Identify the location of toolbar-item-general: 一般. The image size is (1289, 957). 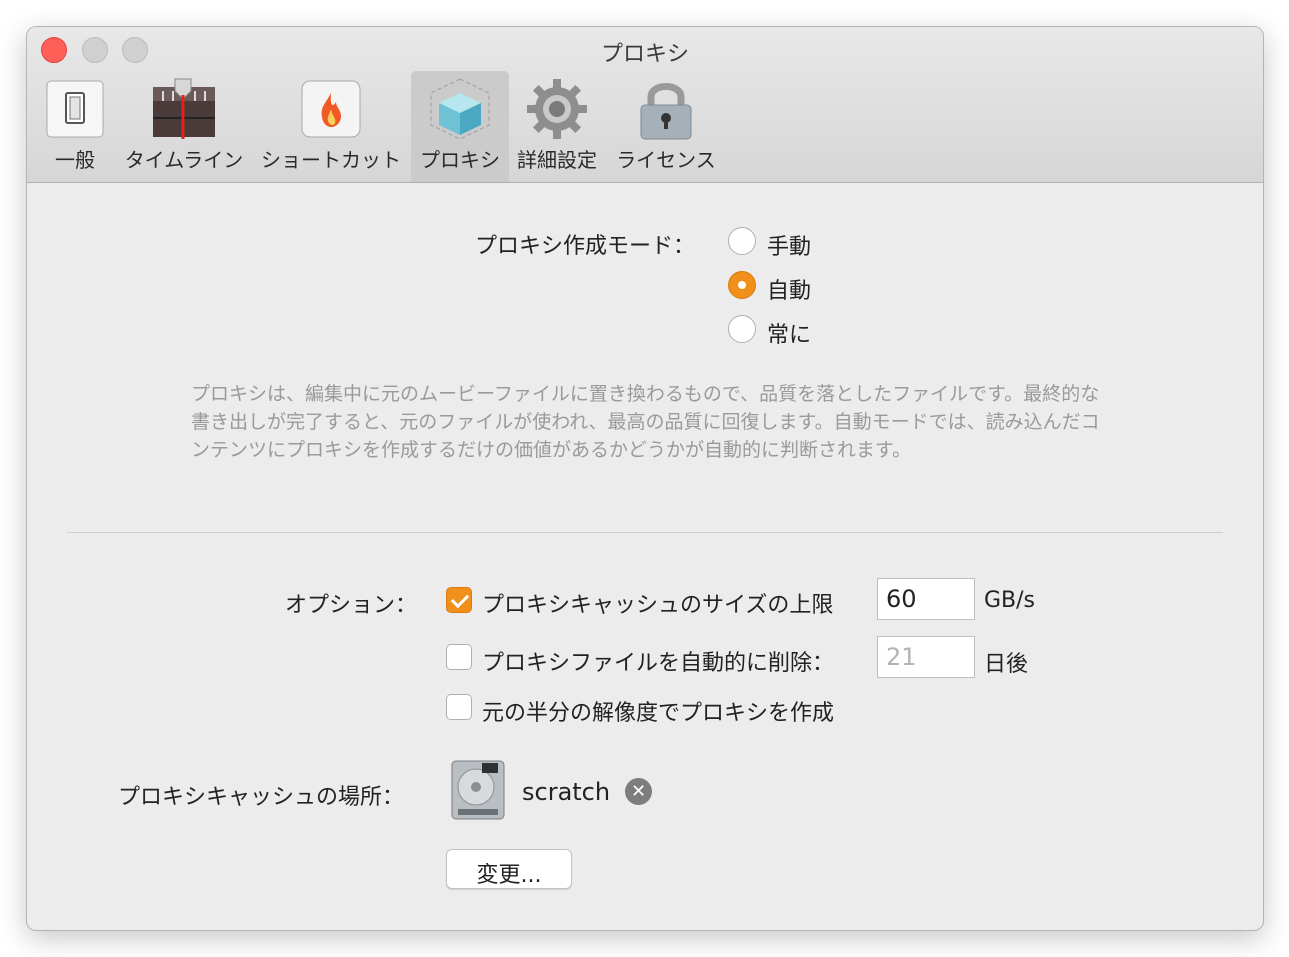
(75, 126).